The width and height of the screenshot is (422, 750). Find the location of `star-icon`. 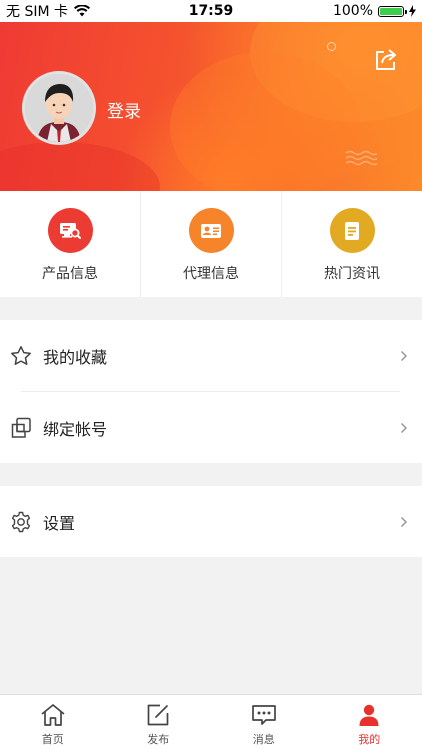

star-icon is located at coordinates (21, 356).